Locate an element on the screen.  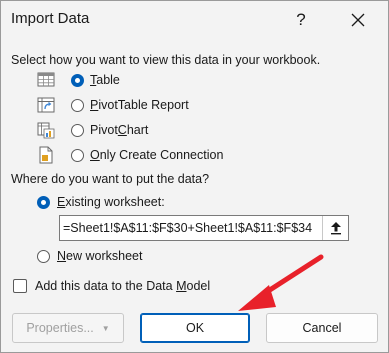
reference-input: =Sheet1!$A$11:$F$30+Sheet1!$A$11:$F$34 is located at coordinates (192, 228).